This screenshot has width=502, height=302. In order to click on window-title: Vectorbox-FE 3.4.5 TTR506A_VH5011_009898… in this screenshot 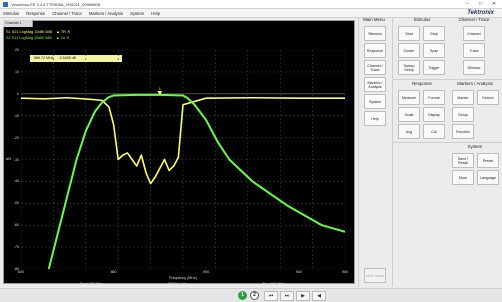, I will do `click(55, 4)`.